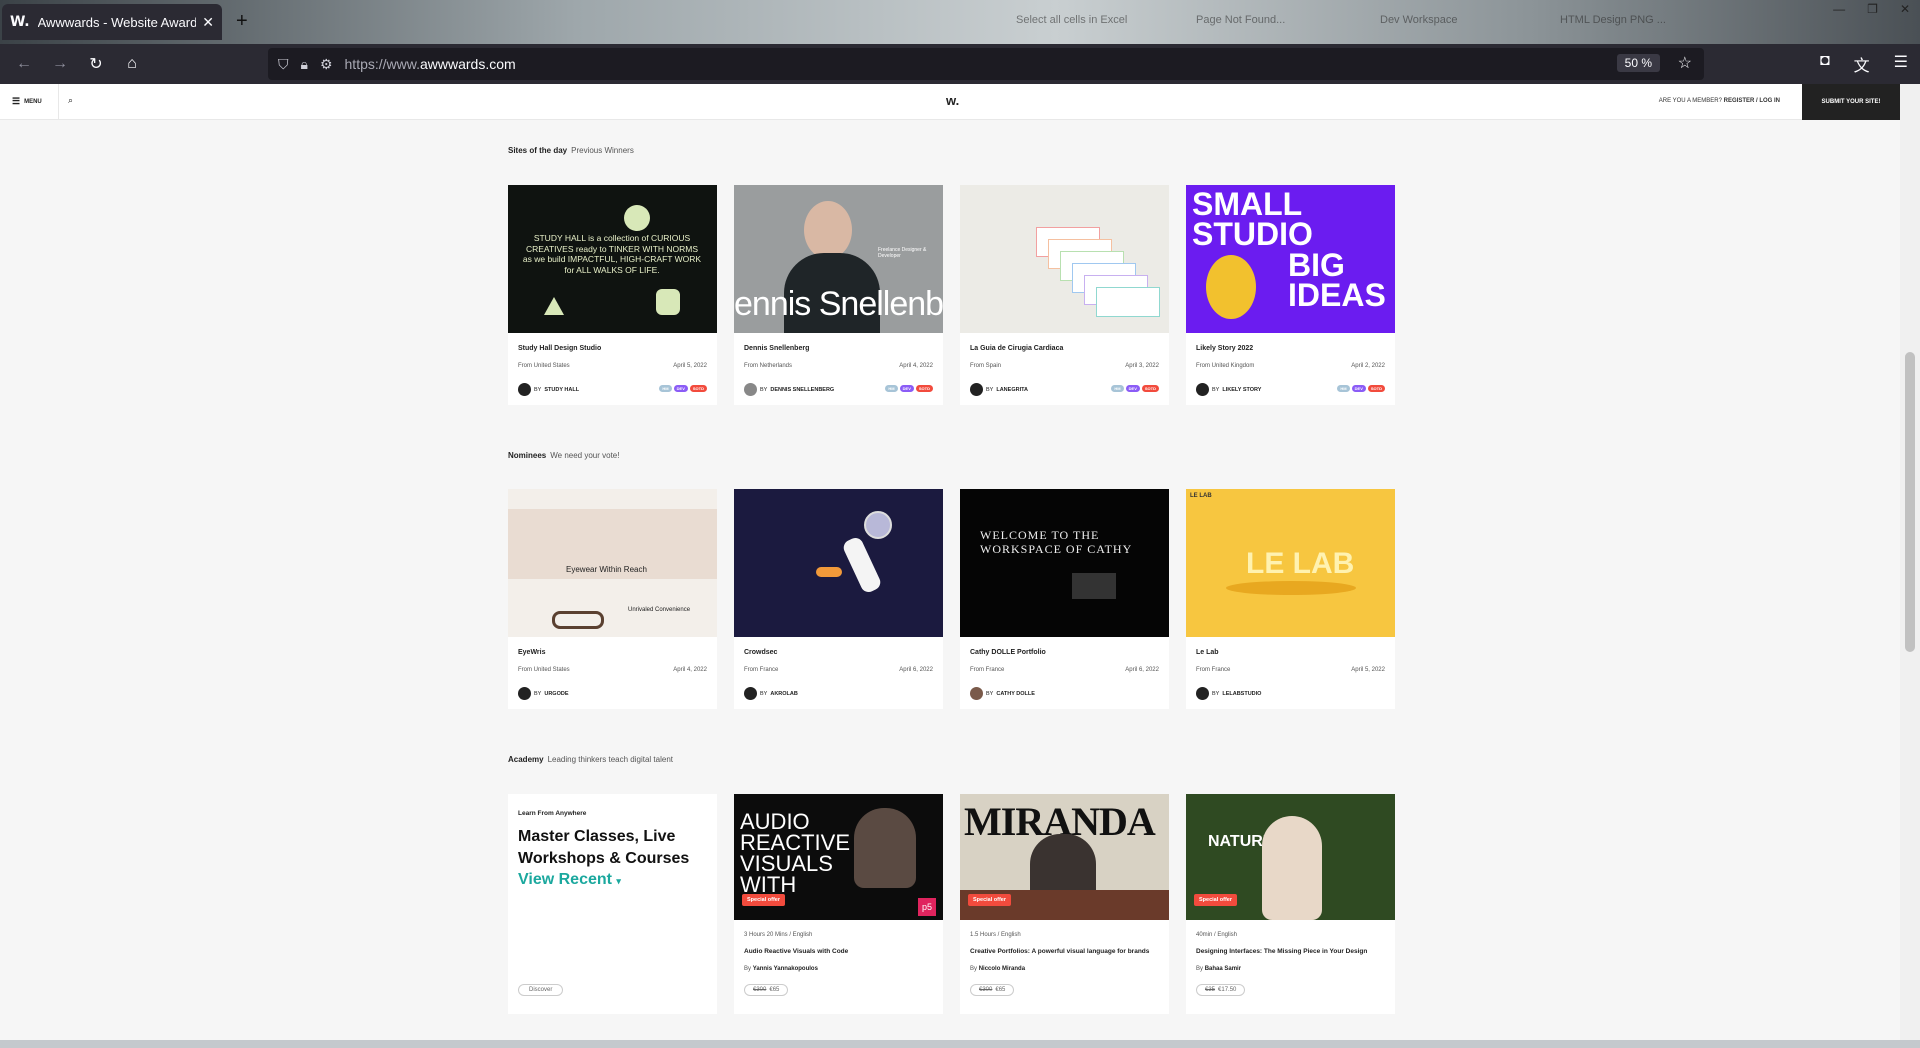 The width and height of the screenshot is (1920, 1048). I want to click on card-name: Crowdsec, so click(760, 652).